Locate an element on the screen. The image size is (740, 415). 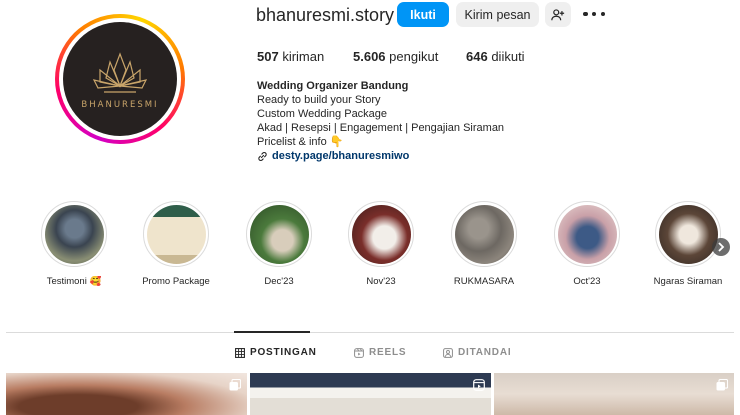
more-options-icon is located at coordinates (594, 14).